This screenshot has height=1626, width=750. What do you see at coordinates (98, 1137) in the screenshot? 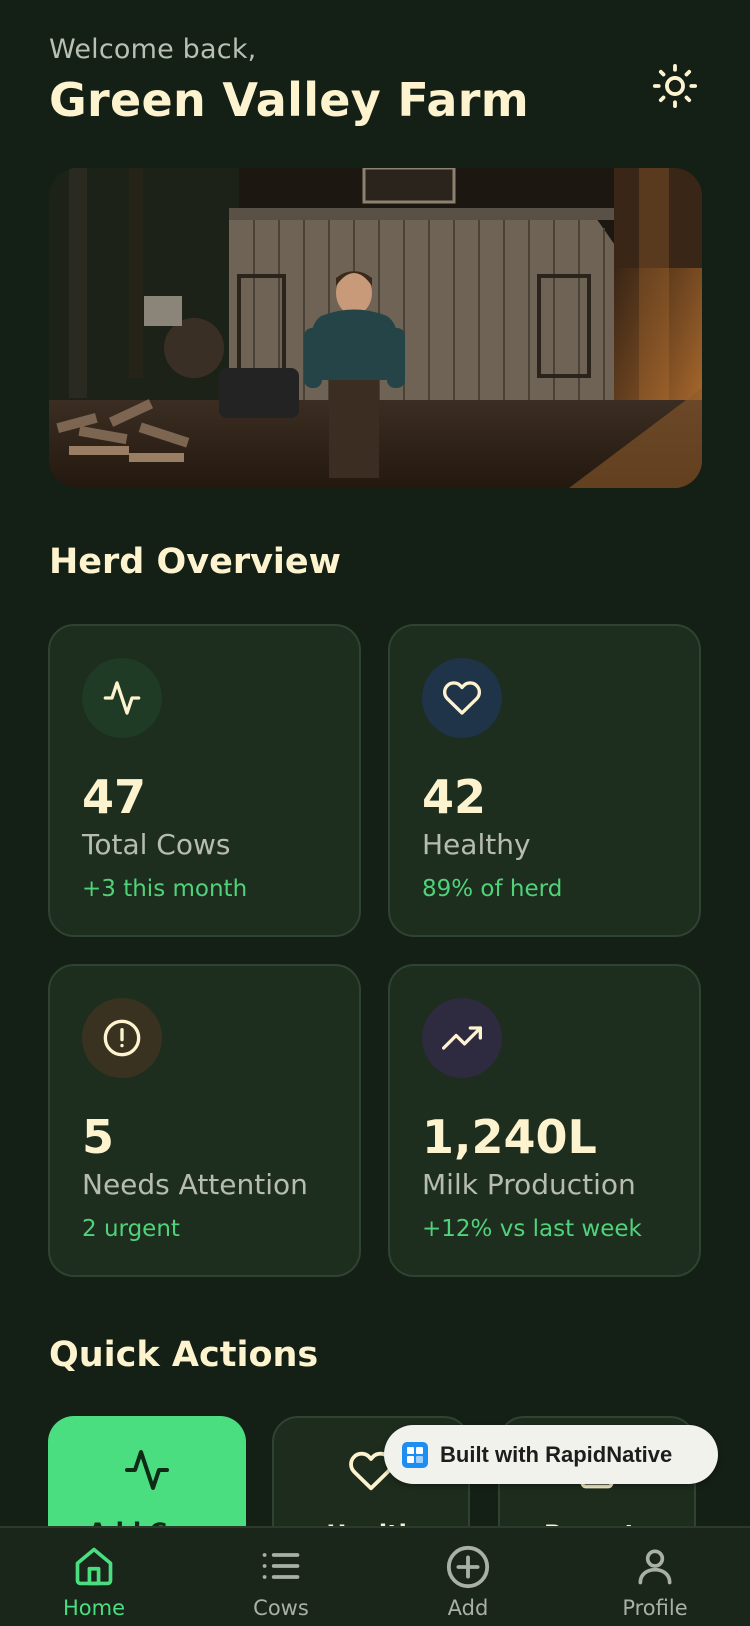
I see `stat-value: 5` at bounding box center [98, 1137].